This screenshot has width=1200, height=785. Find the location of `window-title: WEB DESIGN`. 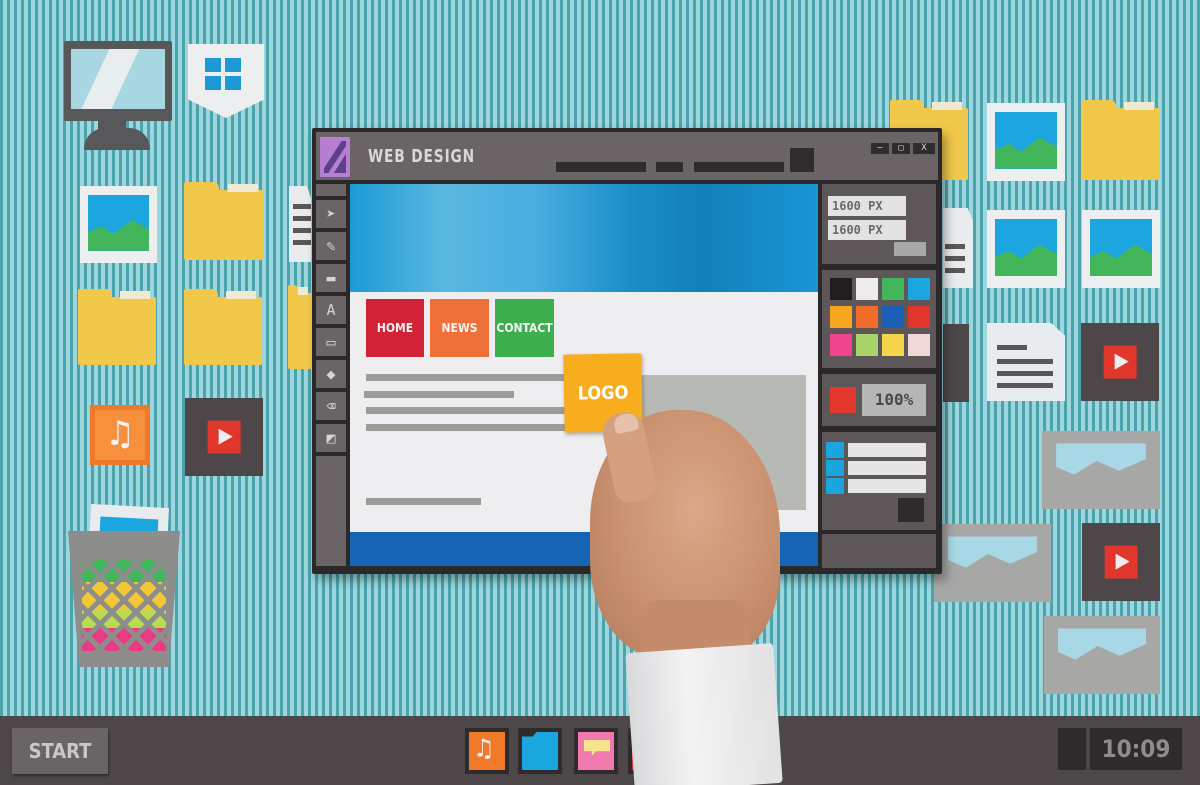

window-title: WEB DESIGN is located at coordinates (422, 156).